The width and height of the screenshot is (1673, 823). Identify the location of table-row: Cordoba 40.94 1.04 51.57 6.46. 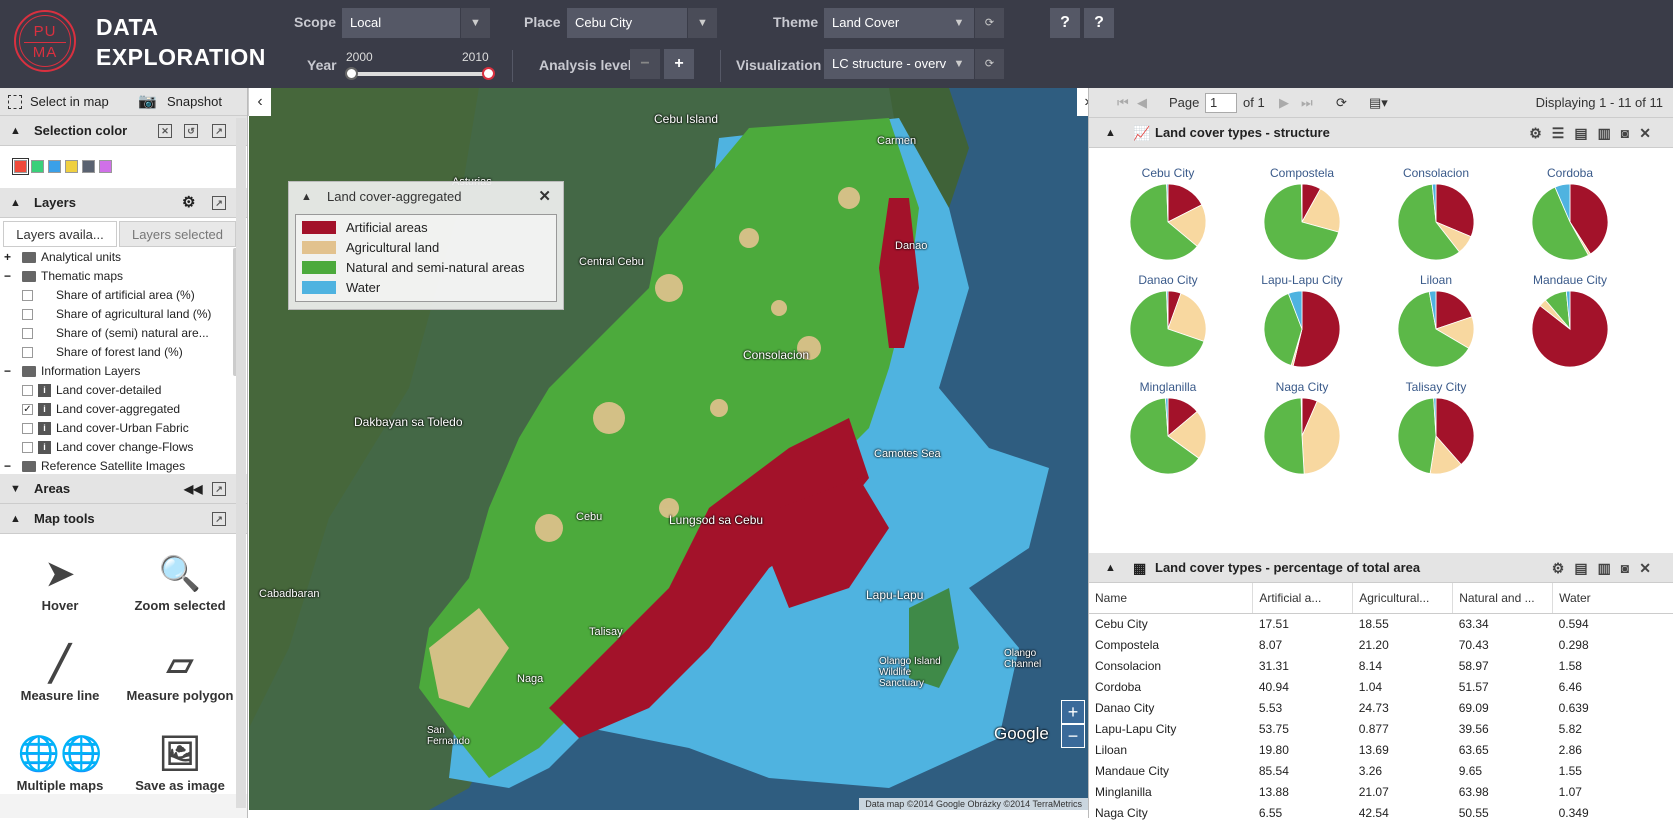
(1381, 686).